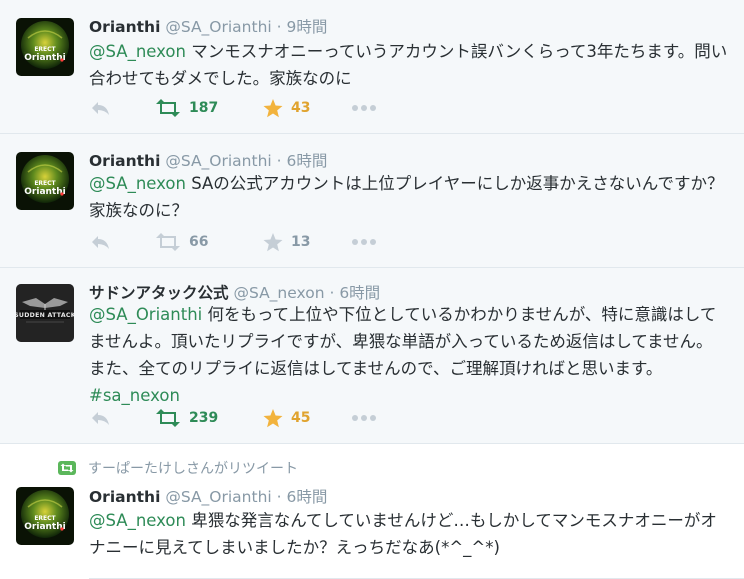  What do you see at coordinates (145, 314) in the screenshot?
I see `mention-link: @SA_Orianthi` at bounding box center [145, 314].